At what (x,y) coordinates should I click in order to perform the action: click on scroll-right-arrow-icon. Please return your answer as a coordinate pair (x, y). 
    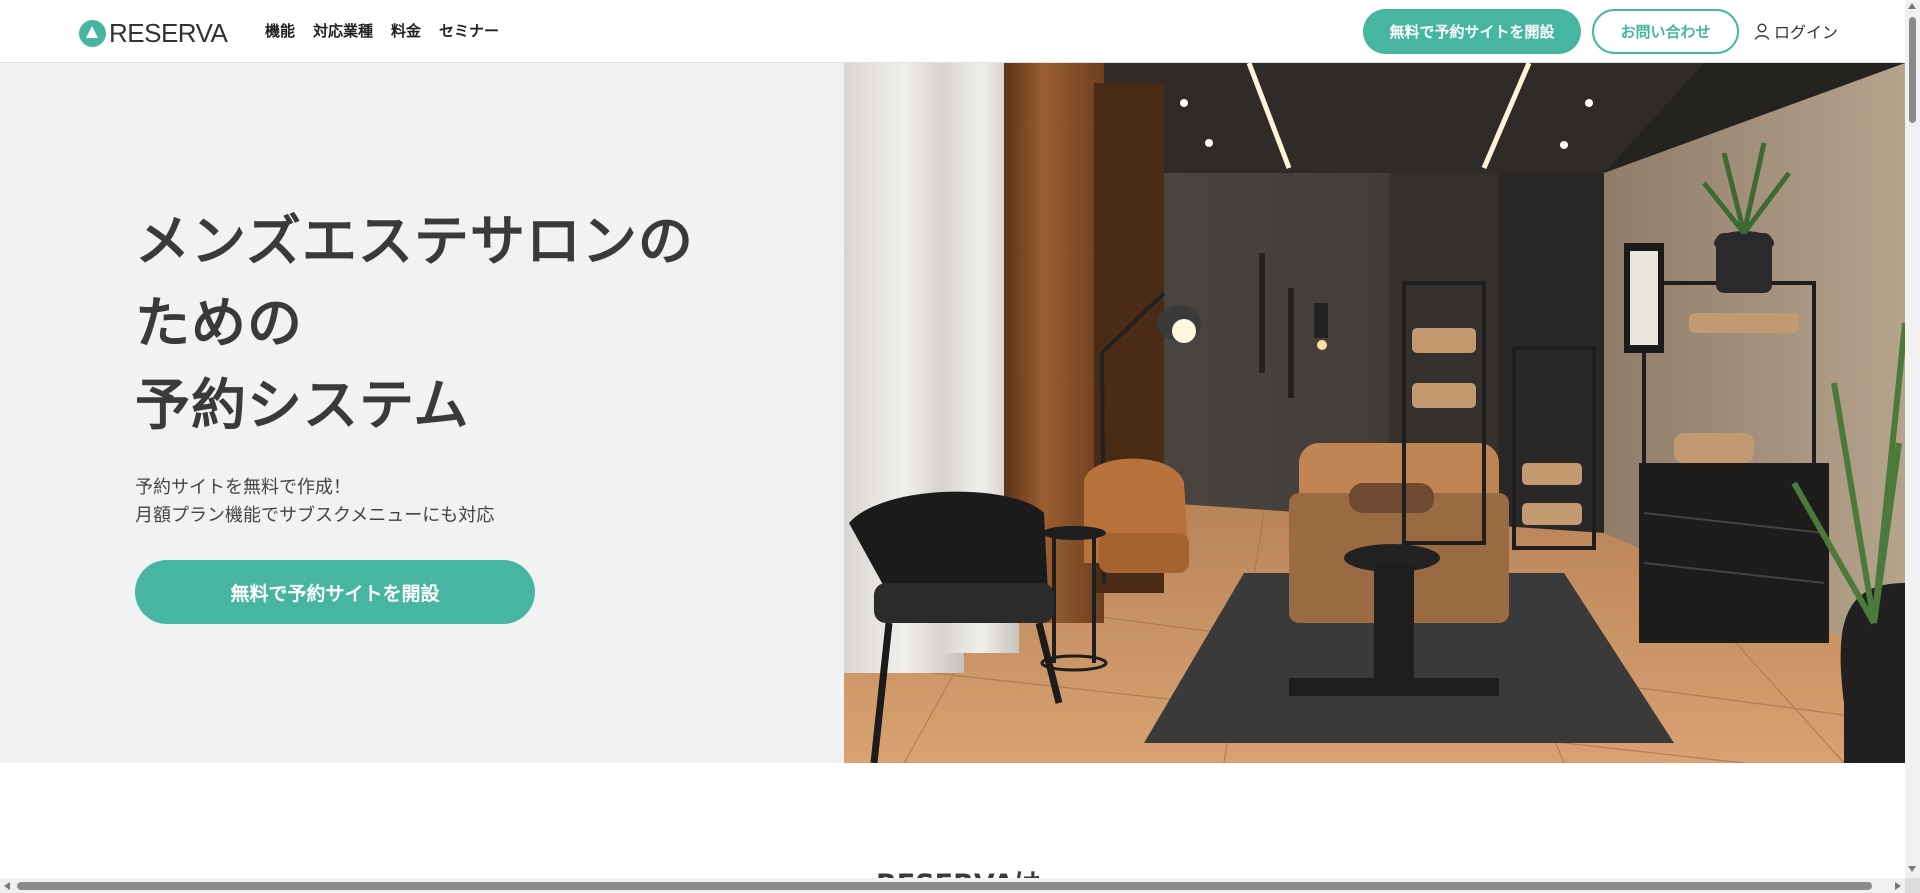
    Looking at the image, I should click on (1898, 886).